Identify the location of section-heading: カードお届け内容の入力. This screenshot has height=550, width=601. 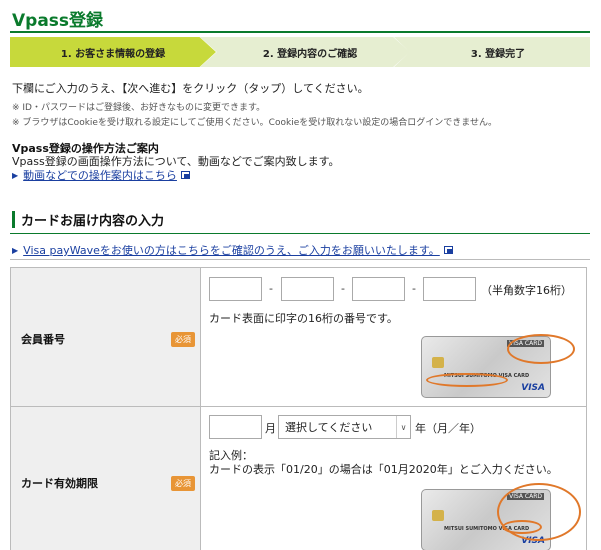
(88, 219).